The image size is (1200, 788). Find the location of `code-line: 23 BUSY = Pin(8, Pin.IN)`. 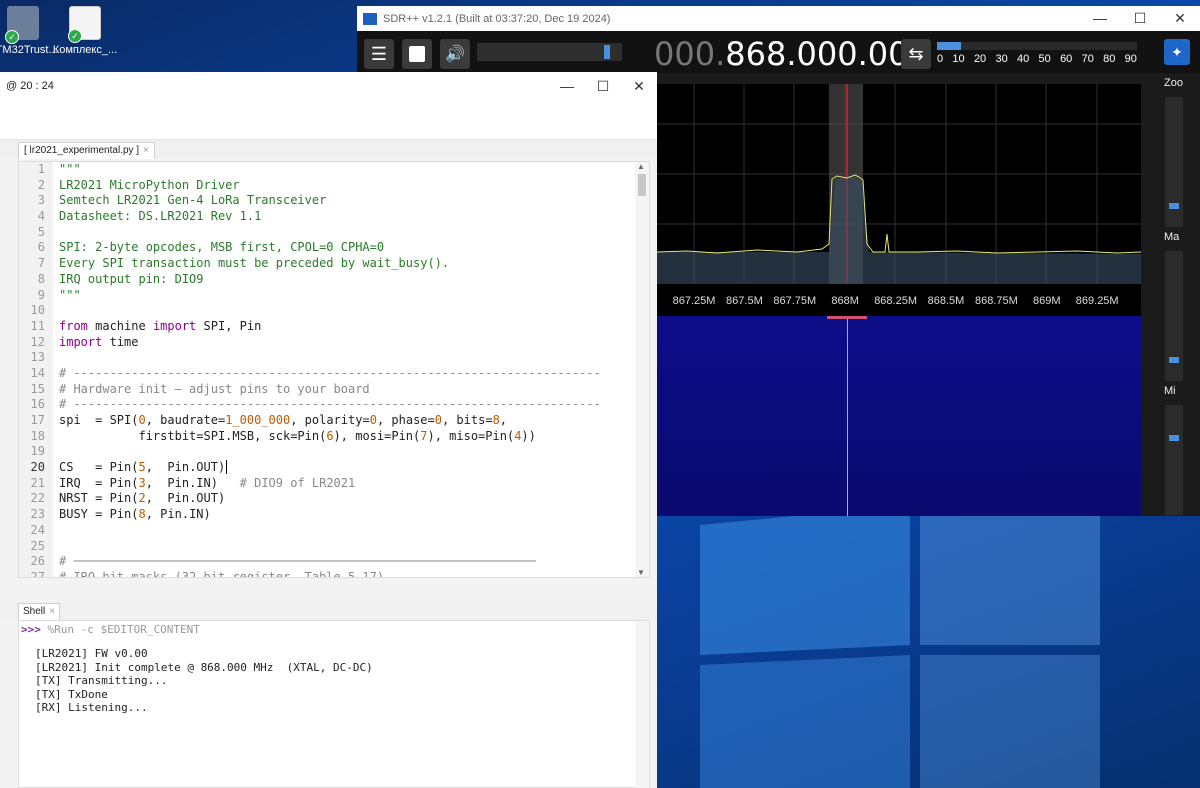

code-line: 23 BUSY = Pin(8, Pin.IN) is located at coordinates (327, 515).